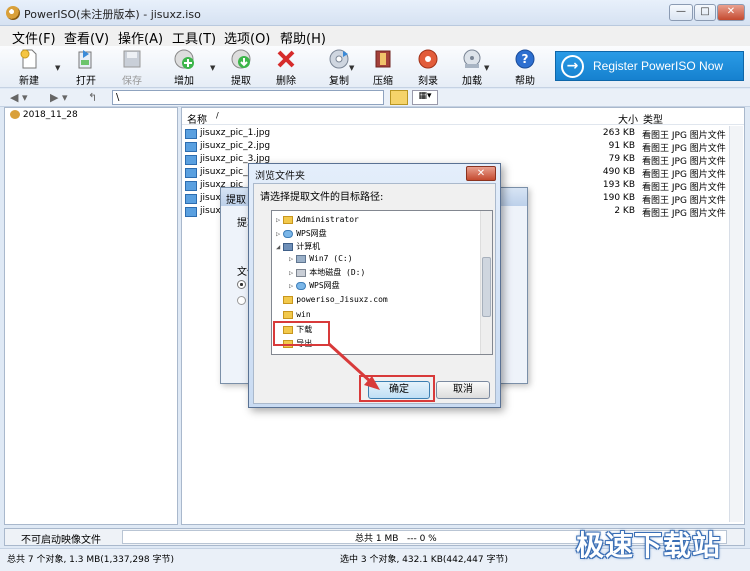  What do you see at coordinates (649, 545) in the screenshot?
I see `watermark-logo: 极速下载站` at bounding box center [649, 545].